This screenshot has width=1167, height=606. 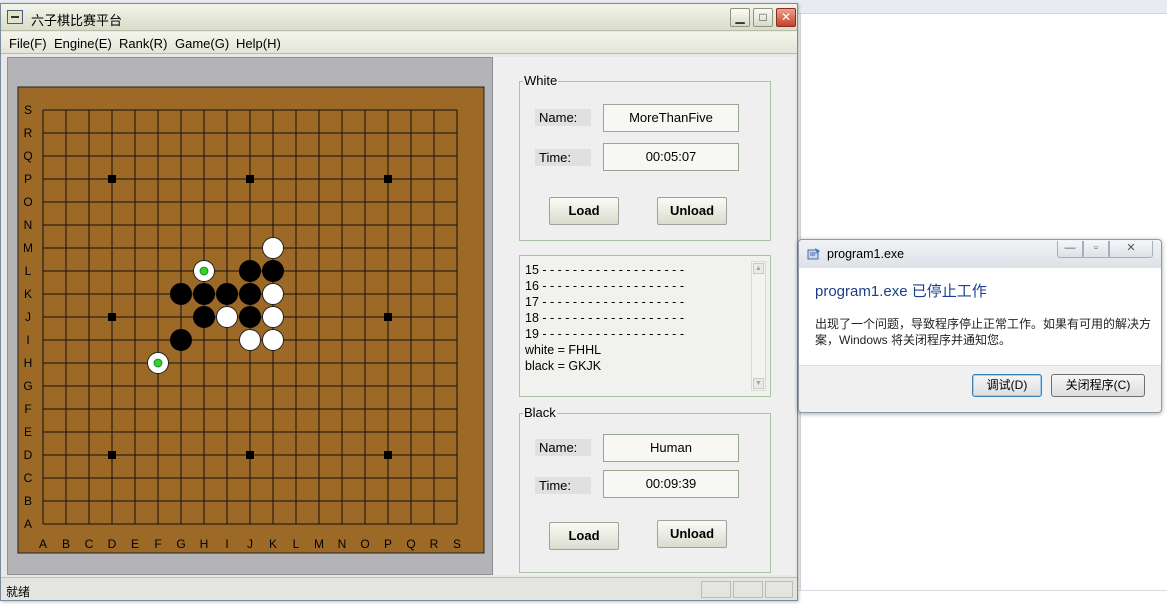 What do you see at coordinates (901, 291) in the screenshot?
I see `dialog-heading: program1.exe 已停止工作` at bounding box center [901, 291].